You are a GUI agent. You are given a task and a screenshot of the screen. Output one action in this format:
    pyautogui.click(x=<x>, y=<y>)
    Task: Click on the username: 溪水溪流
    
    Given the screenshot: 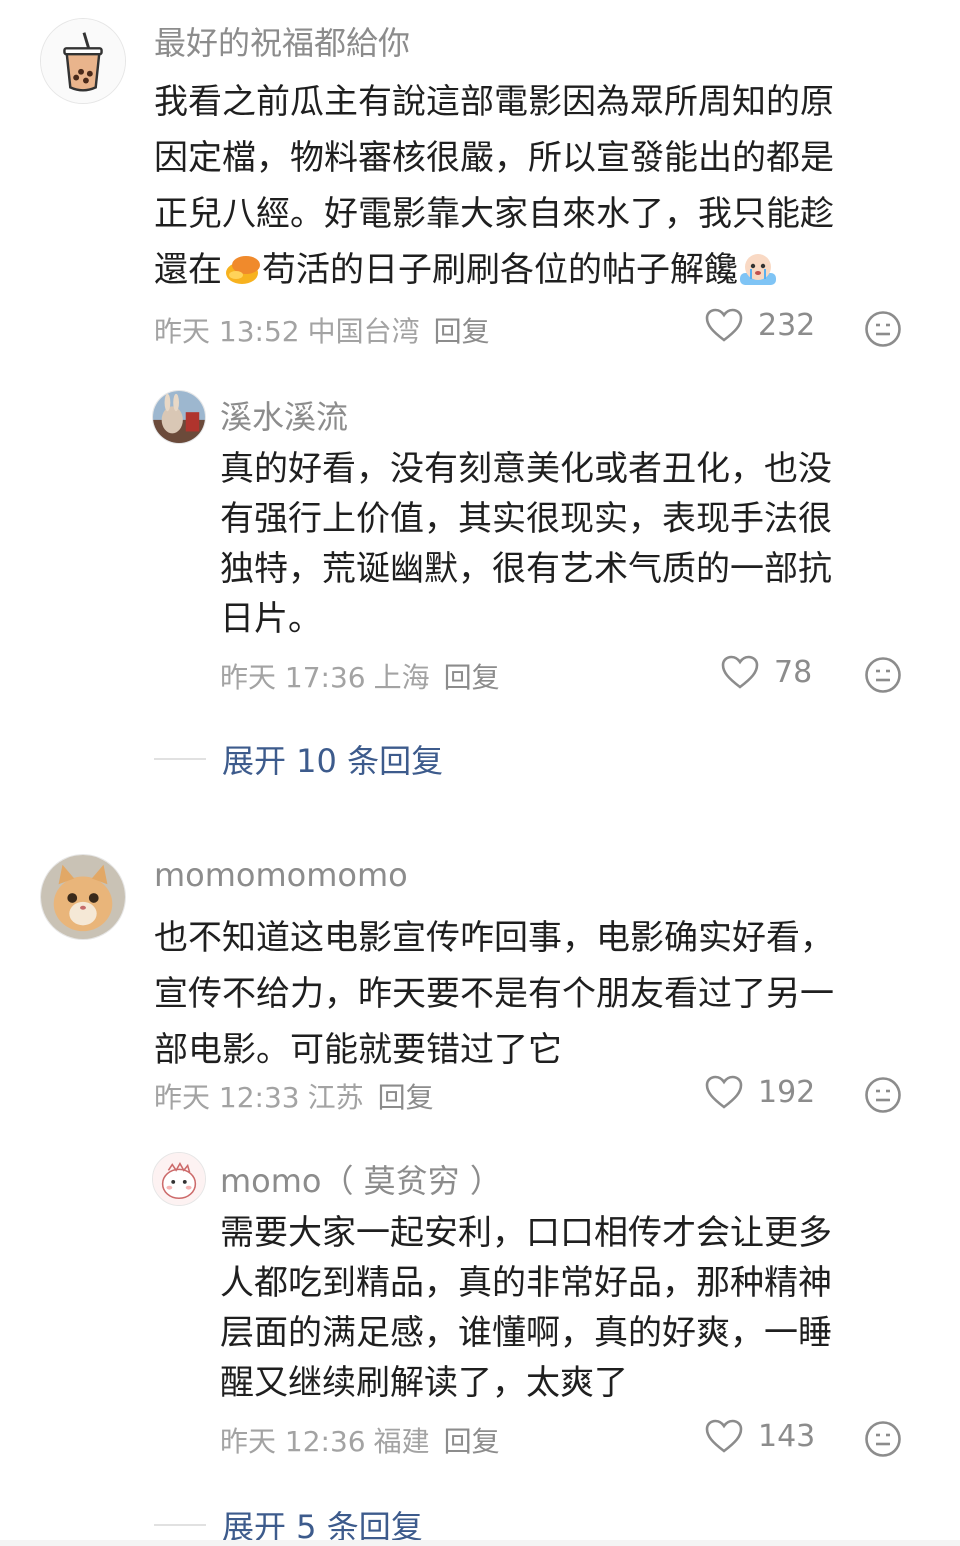 What is the action you would take?
    pyautogui.click(x=284, y=415)
    